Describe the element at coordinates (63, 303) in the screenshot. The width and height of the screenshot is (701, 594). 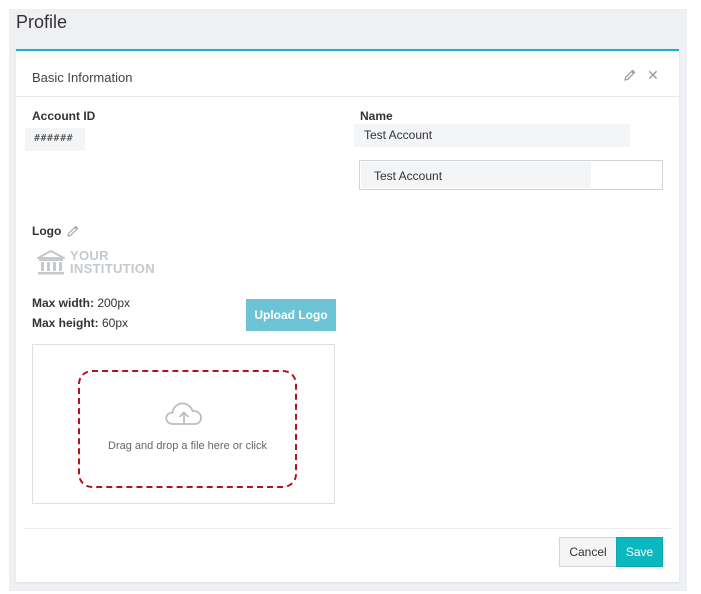
I see `max-width-label: Max width:` at that location.